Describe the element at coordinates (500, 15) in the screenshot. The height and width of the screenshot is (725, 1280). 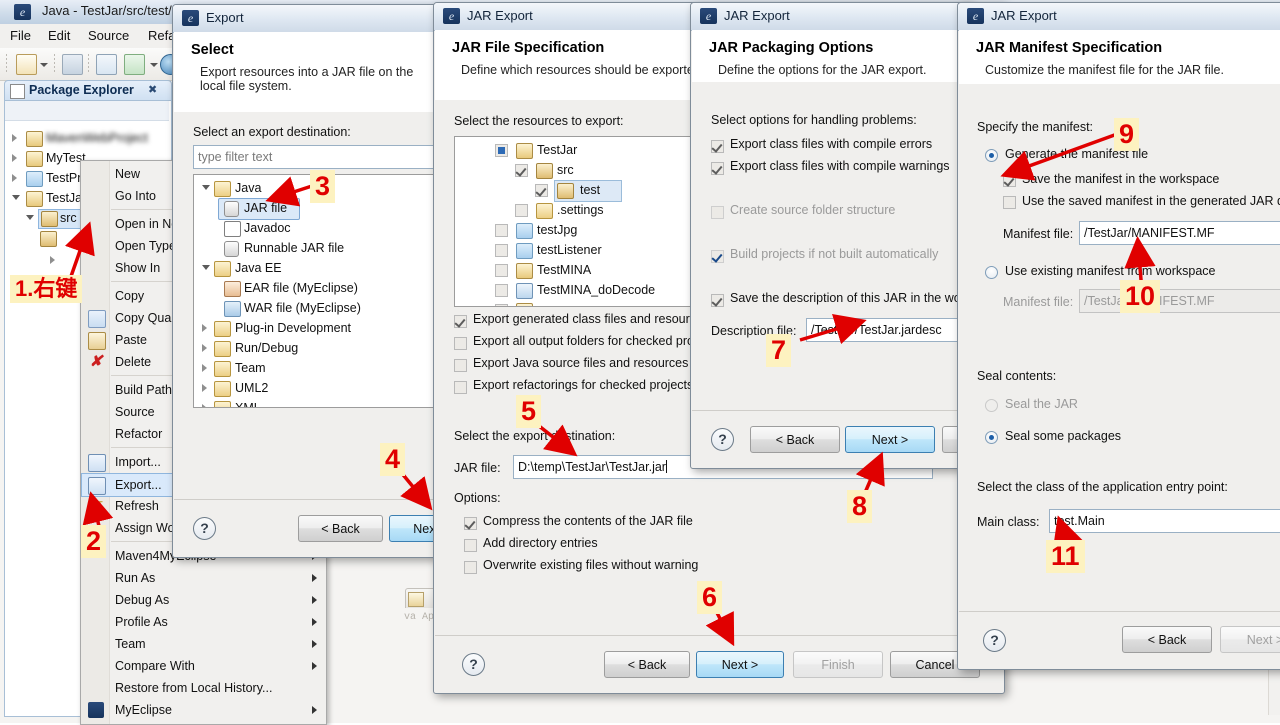
I see `spec-dialog-title: JAR Export` at that location.